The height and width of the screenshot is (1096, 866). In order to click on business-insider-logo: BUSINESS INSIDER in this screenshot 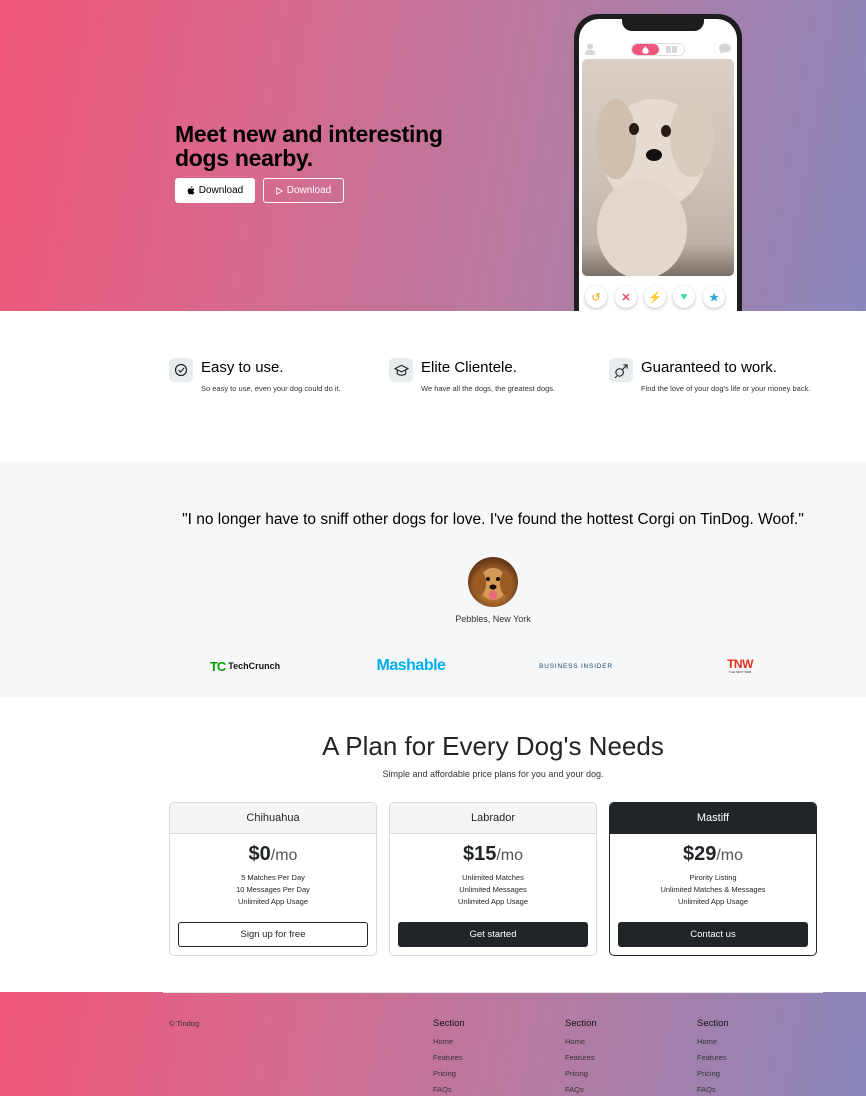, I will do `click(576, 666)`.